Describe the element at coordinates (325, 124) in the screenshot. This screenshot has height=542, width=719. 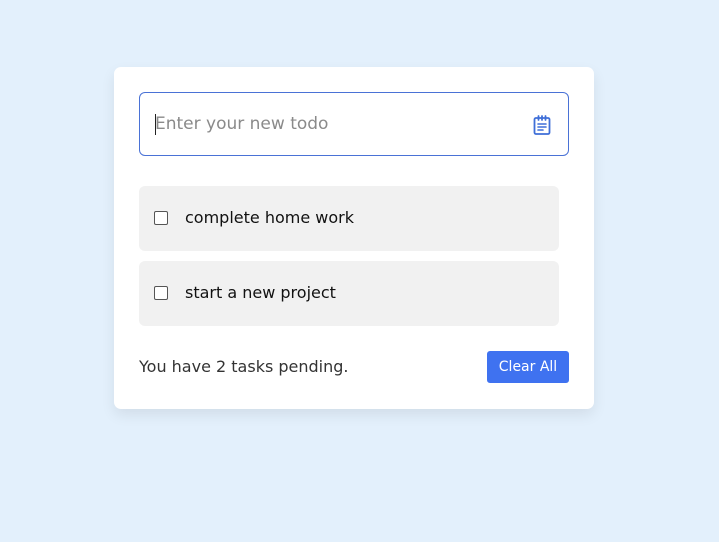
I see `todo-input` at that location.